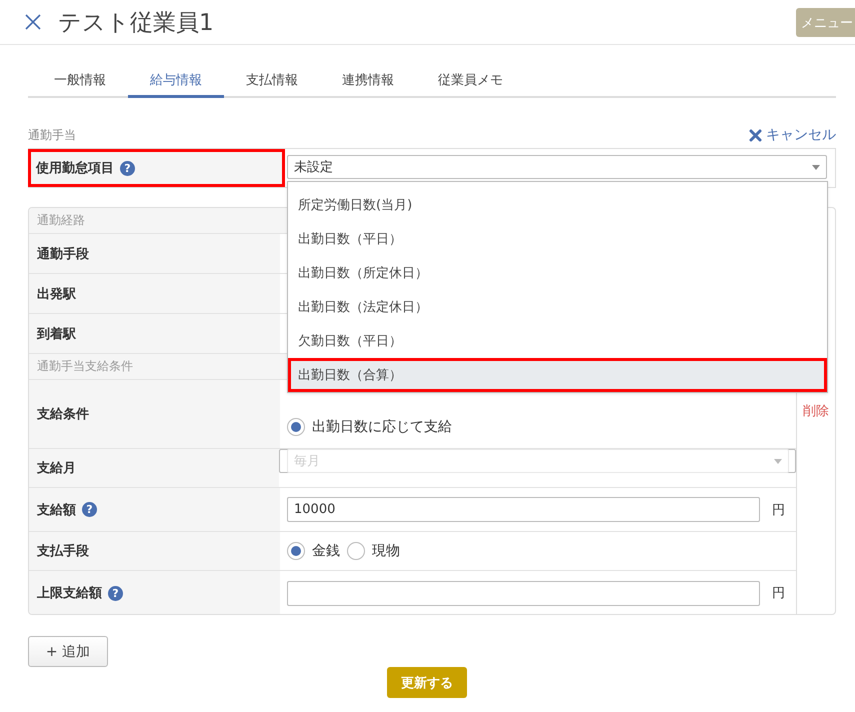 The height and width of the screenshot is (712, 855). I want to click on radio-label: 現物, so click(386, 551).